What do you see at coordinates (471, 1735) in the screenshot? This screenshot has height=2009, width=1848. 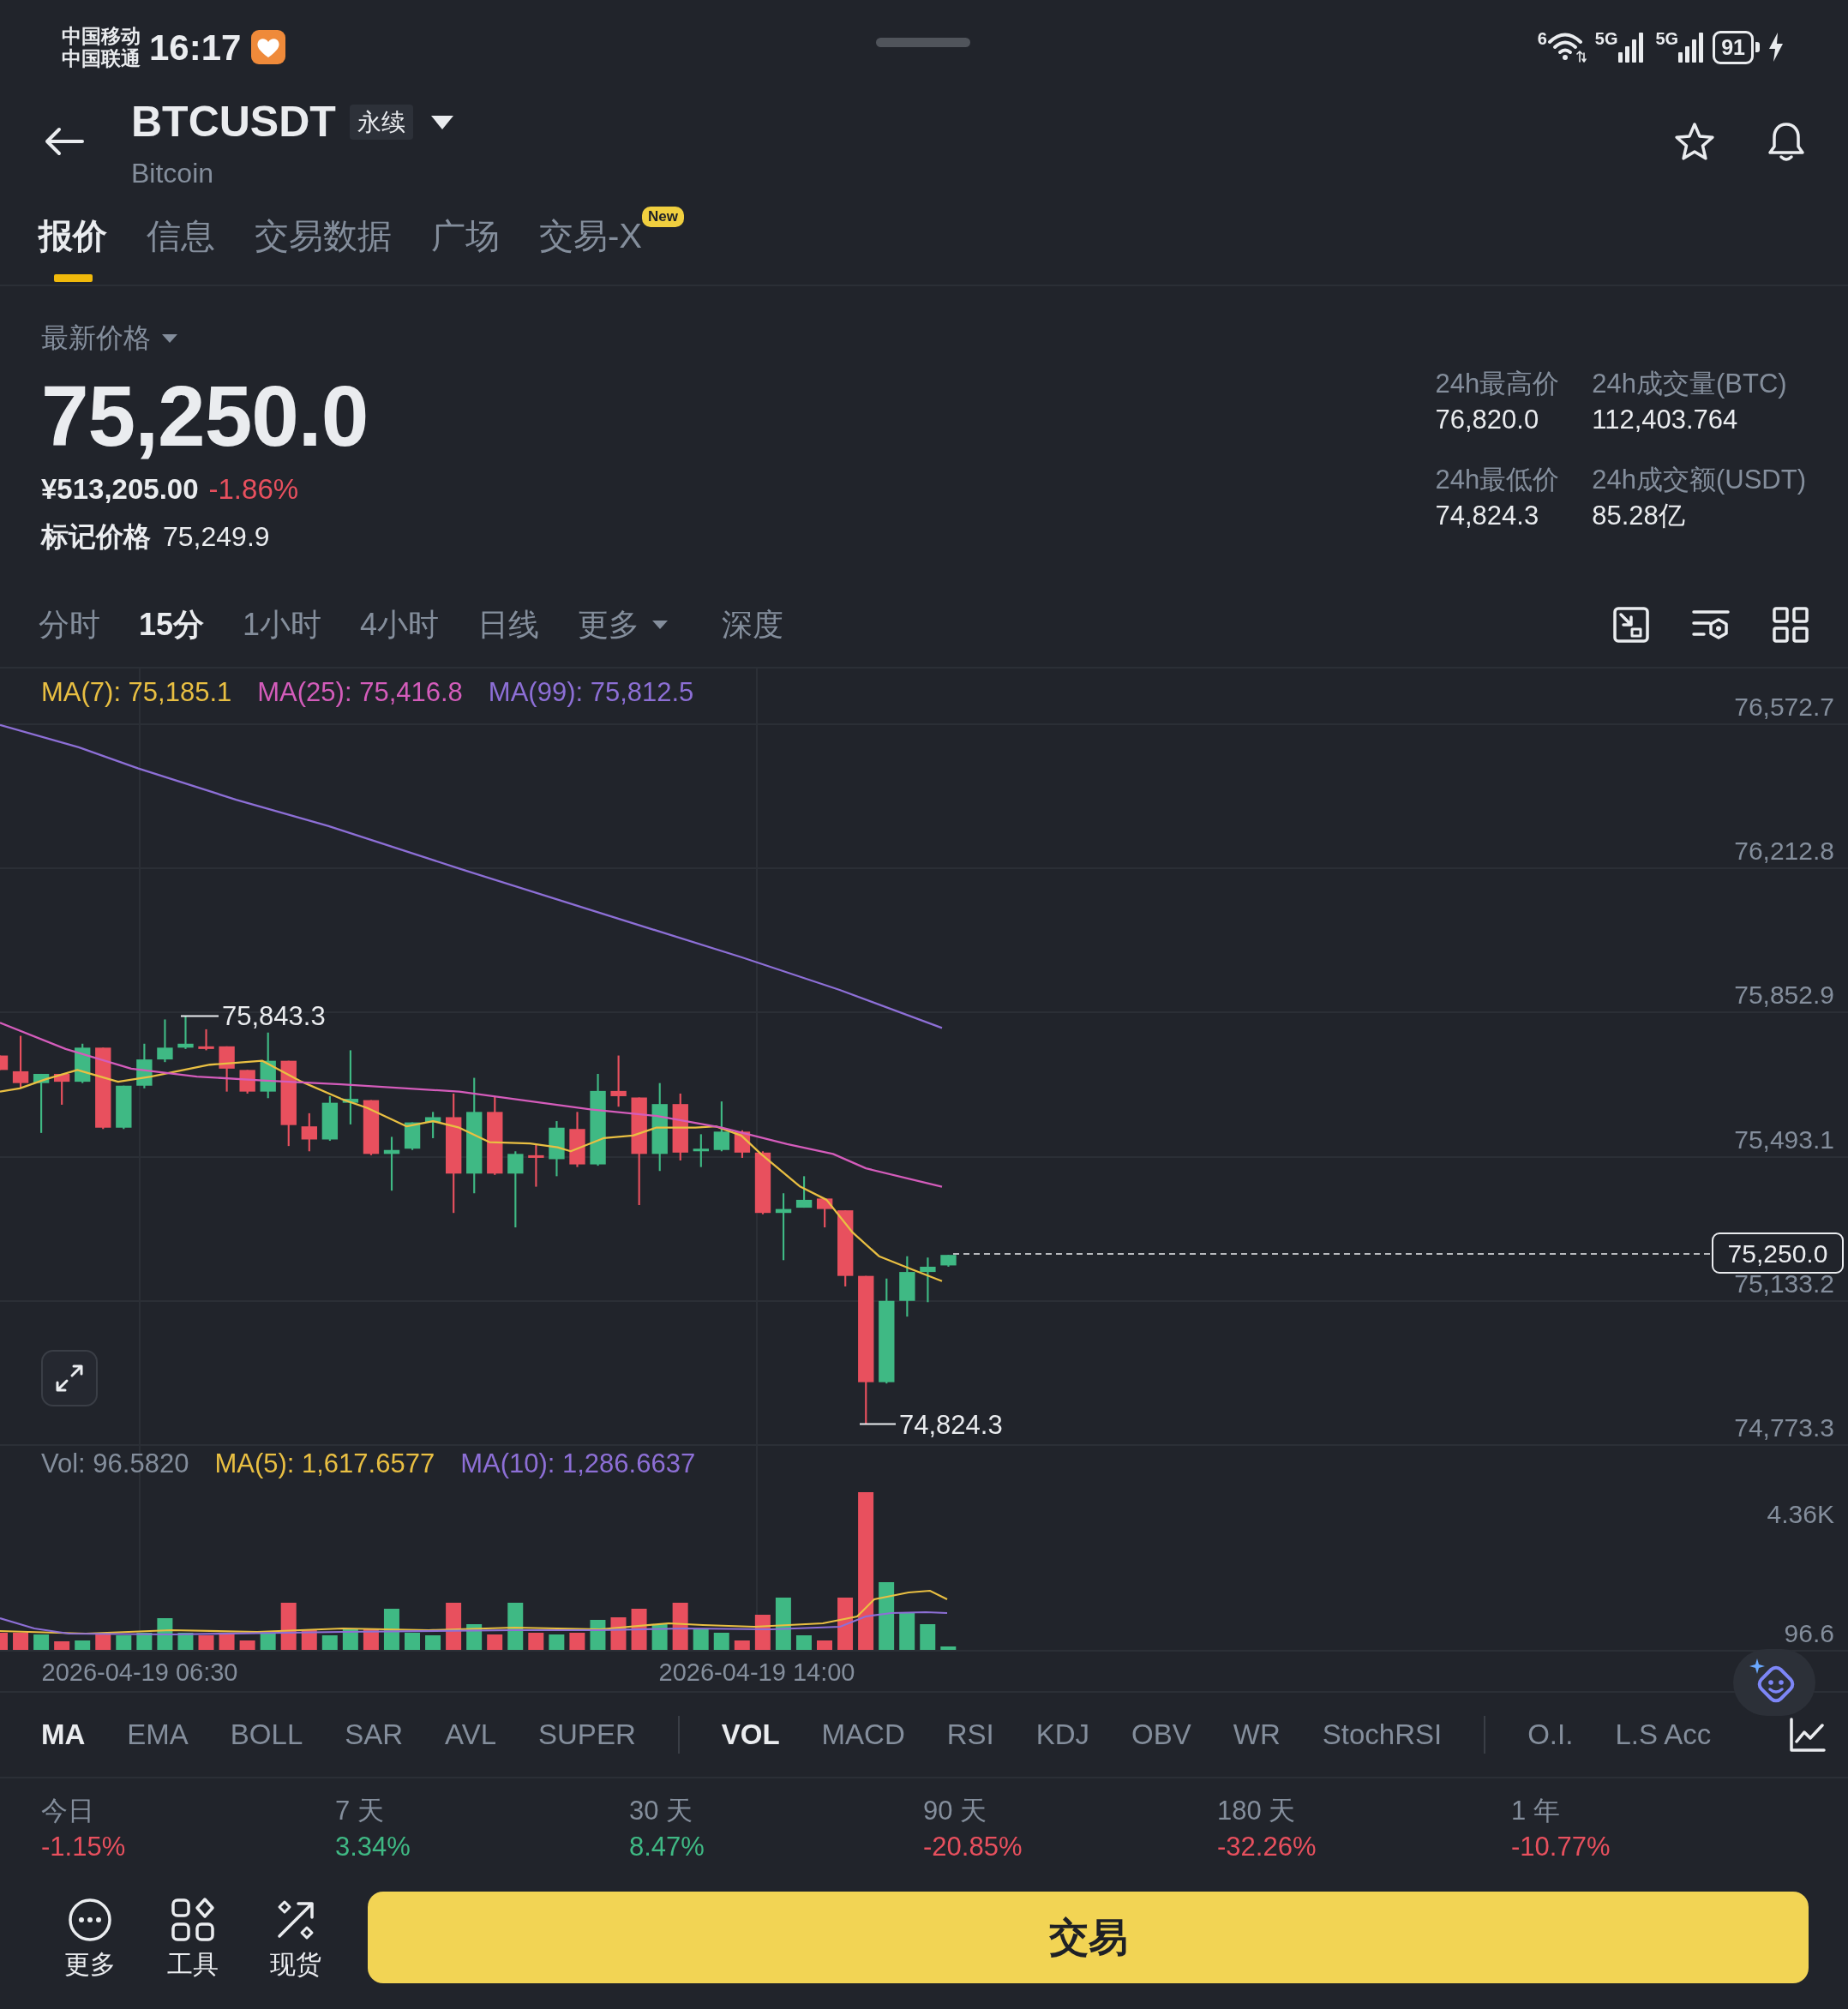 I see `indicator-tab: AVL` at bounding box center [471, 1735].